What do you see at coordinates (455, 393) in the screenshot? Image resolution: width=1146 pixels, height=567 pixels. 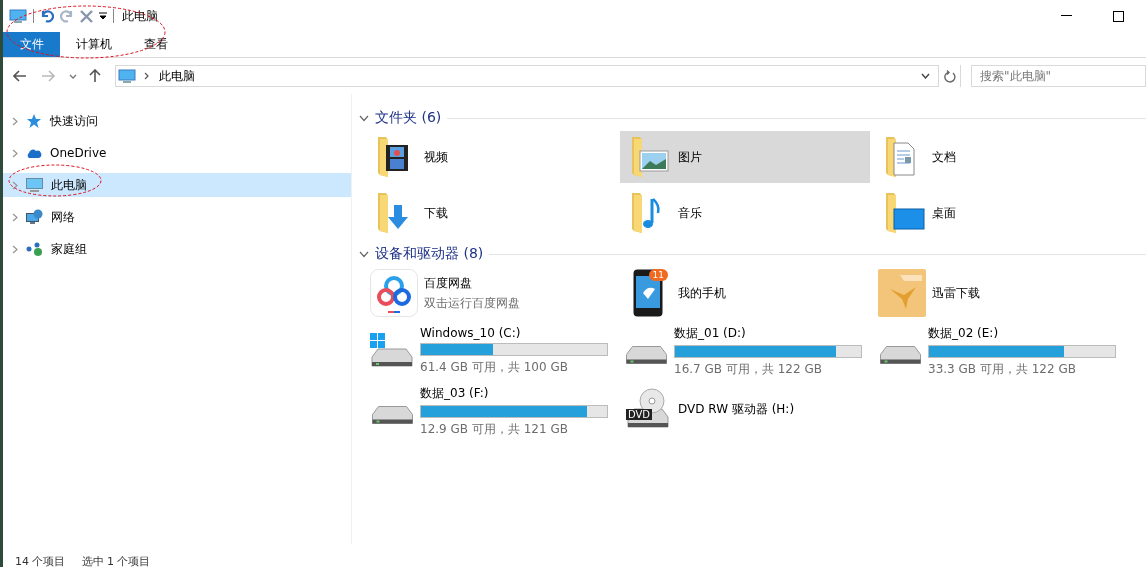 I see `item-label: 数据_03 (F:)` at bounding box center [455, 393].